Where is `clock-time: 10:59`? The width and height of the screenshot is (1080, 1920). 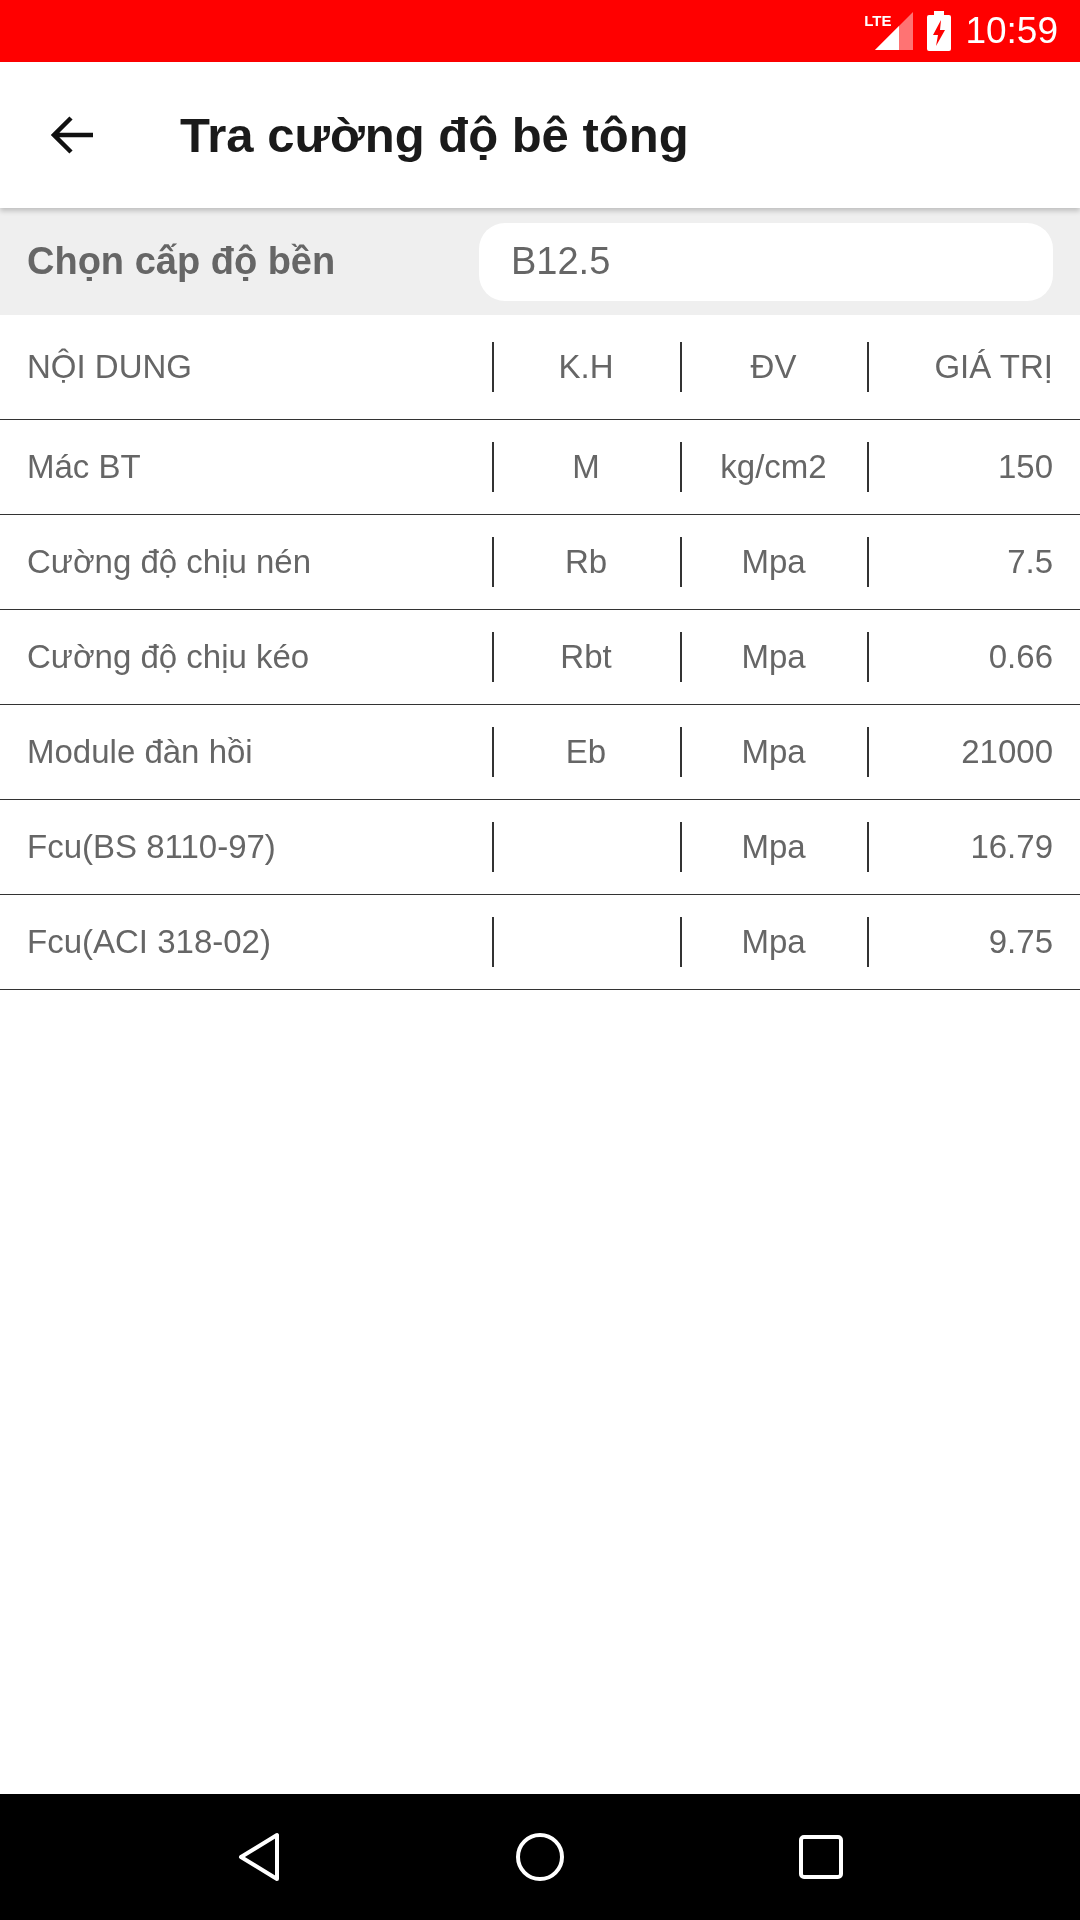 clock-time: 10:59 is located at coordinates (1011, 31).